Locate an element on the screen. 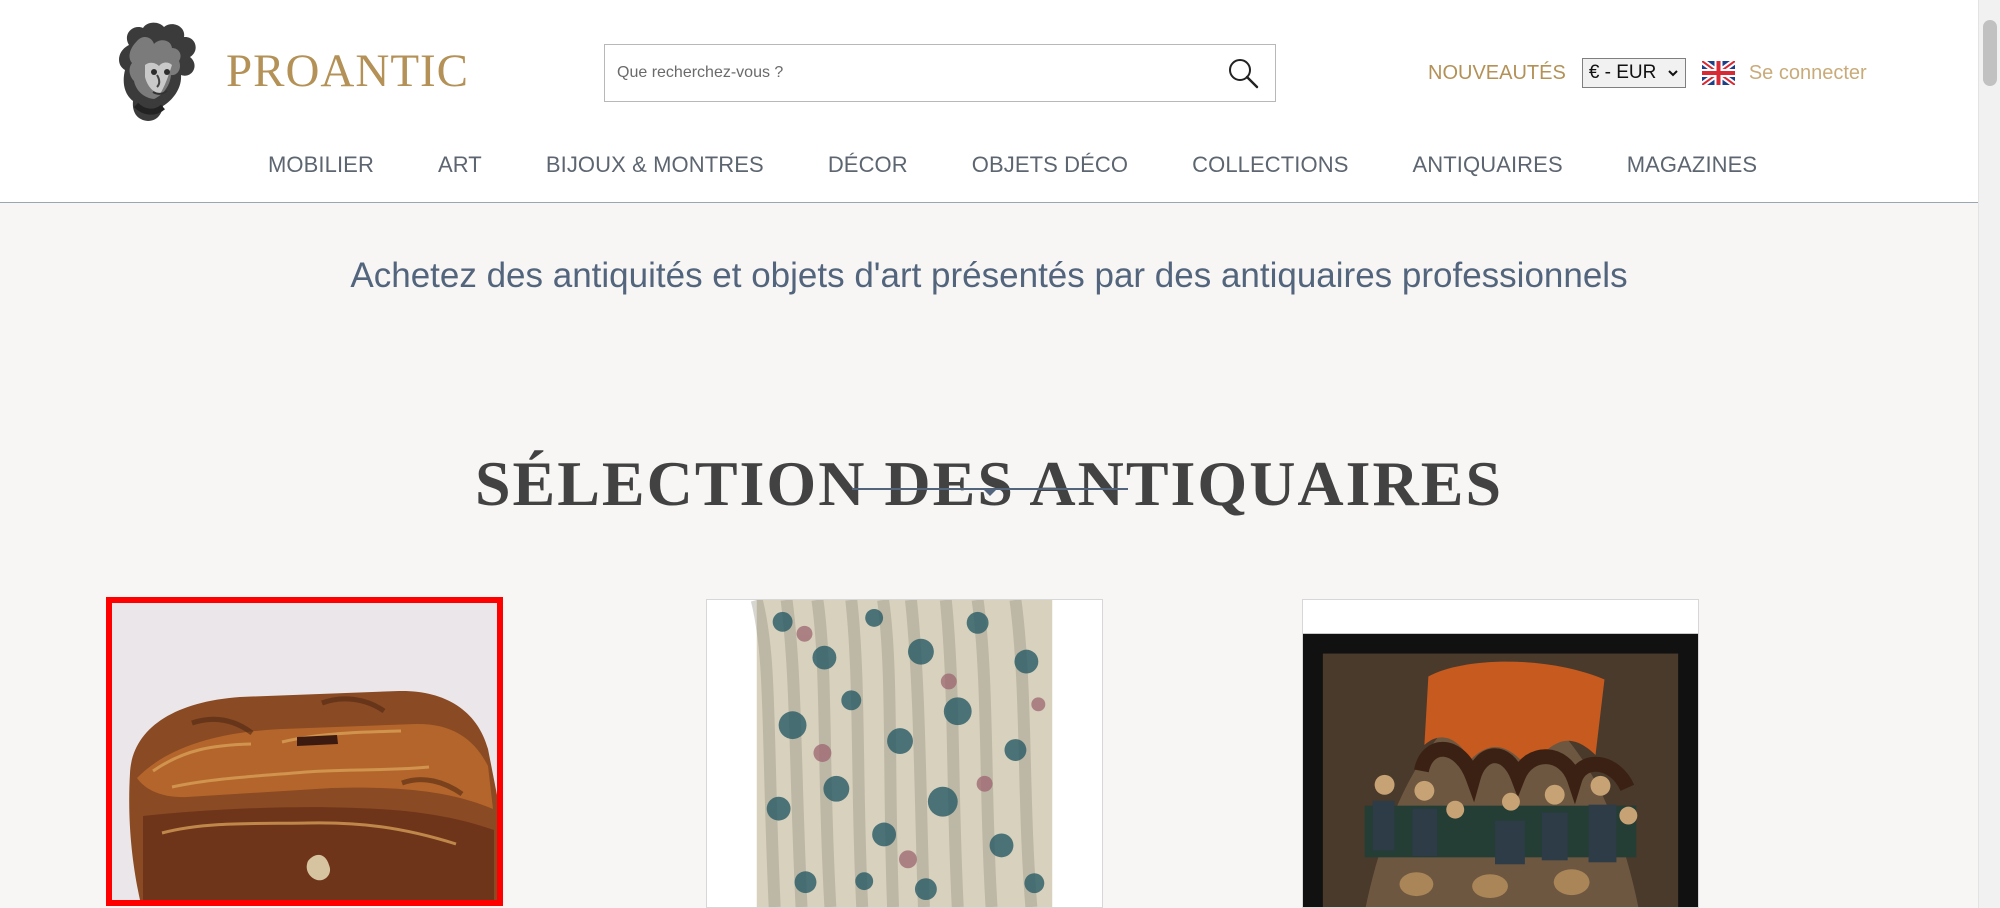 The width and height of the screenshot is (2000, 908). floral-curtains-image is located at coordinates (904, 753).